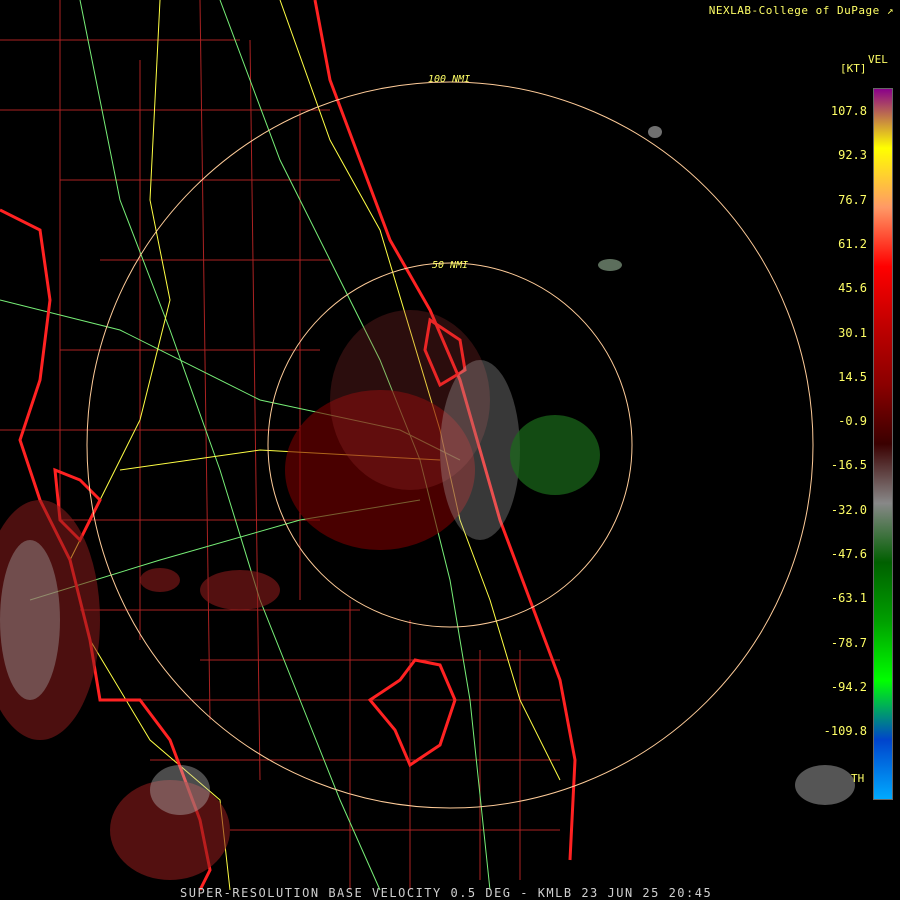  What do you see at coordinates (449, 79) in the screenshot?
I see `range-ring-100-label: 100 NMI` at bounding box center [449, 79].